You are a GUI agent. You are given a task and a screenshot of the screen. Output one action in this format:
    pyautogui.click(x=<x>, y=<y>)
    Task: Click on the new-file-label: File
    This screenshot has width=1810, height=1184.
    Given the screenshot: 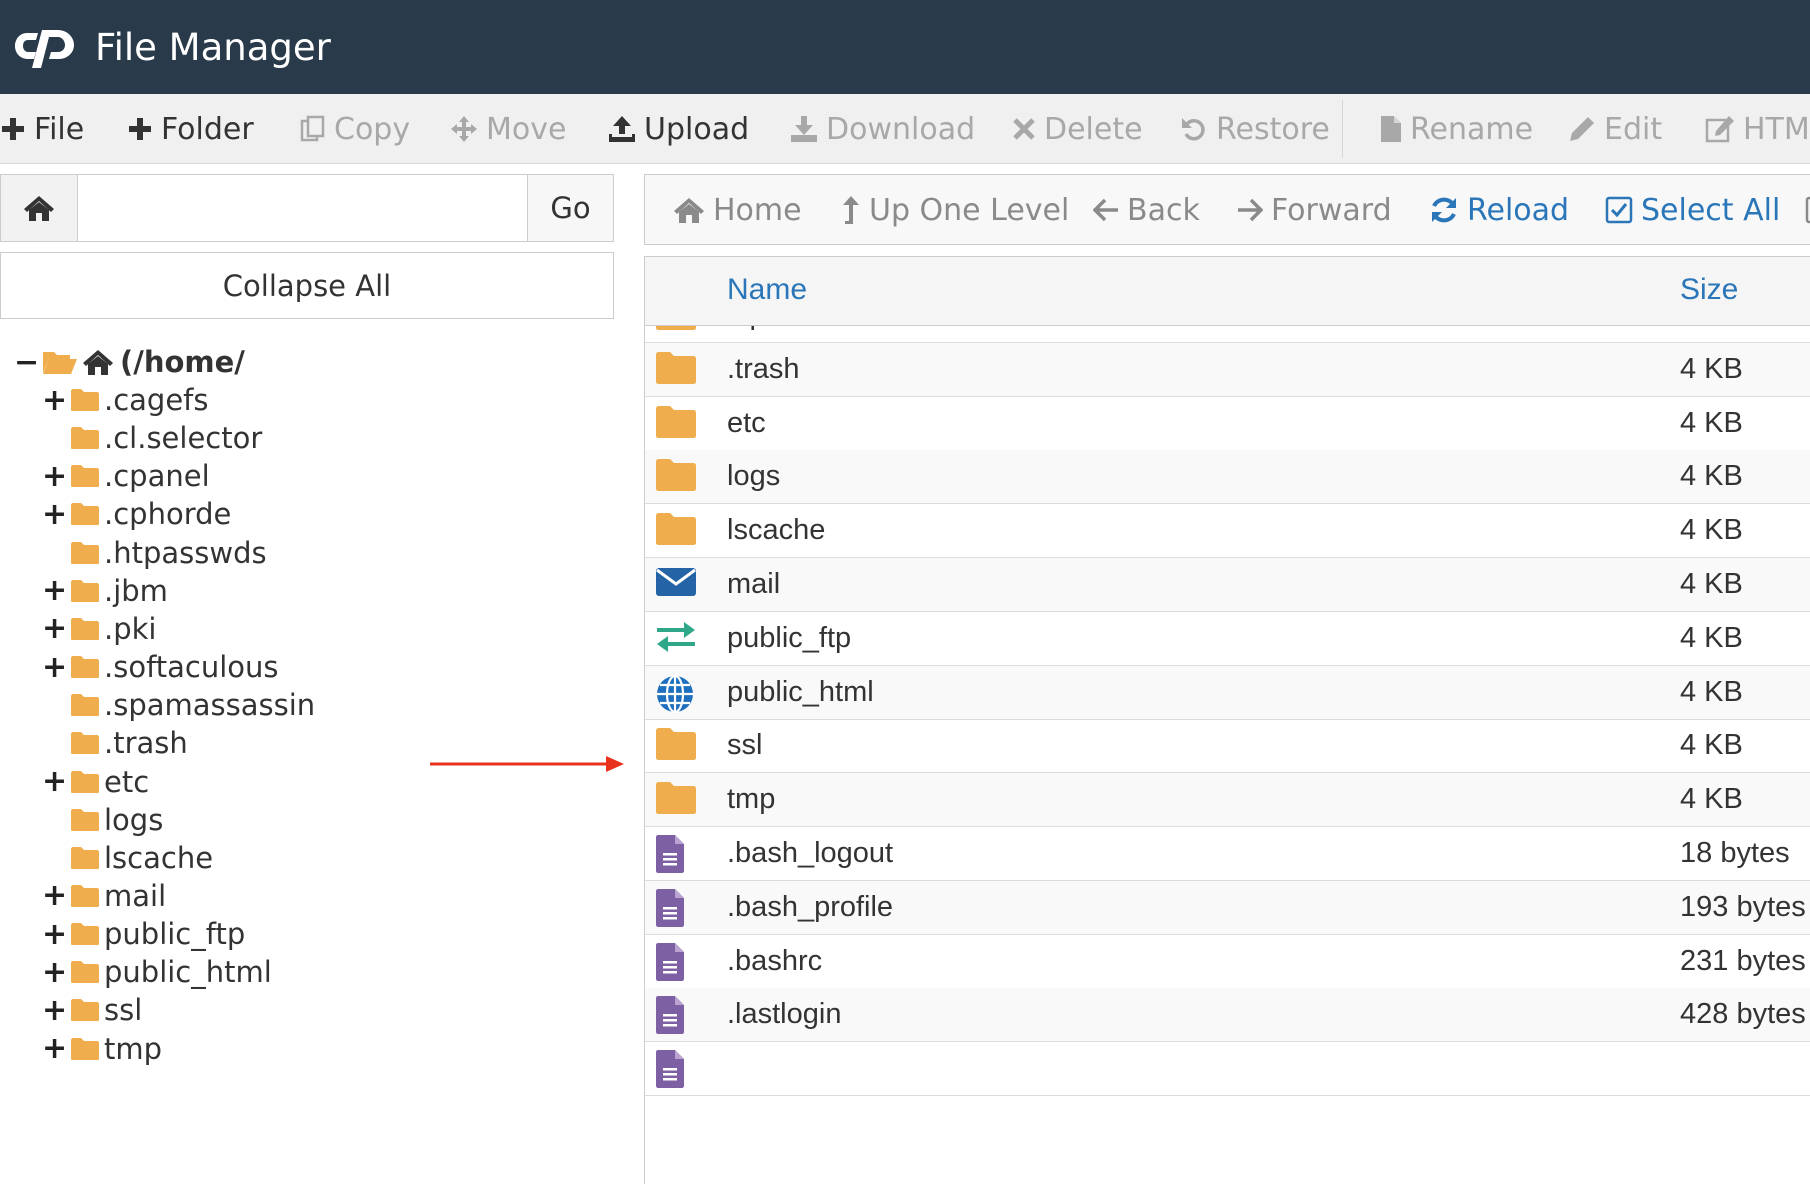 What is the action you would take?
    pyautogui.click(x=59, y=129)
    